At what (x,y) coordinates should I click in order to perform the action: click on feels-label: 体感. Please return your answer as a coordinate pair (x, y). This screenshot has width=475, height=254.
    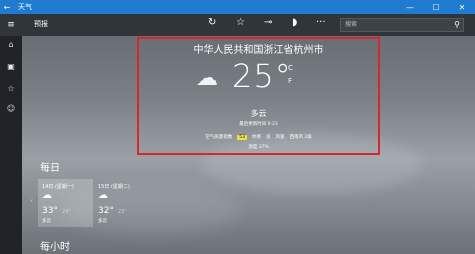
    Looking at the image, I should click on (256, 137).